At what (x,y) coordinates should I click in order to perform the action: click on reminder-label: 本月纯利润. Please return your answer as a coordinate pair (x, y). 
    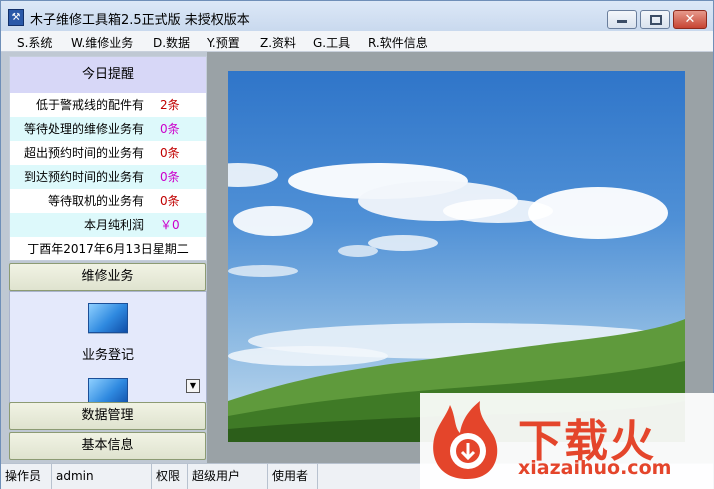
    Looking at the image, I should click on (113, 225).